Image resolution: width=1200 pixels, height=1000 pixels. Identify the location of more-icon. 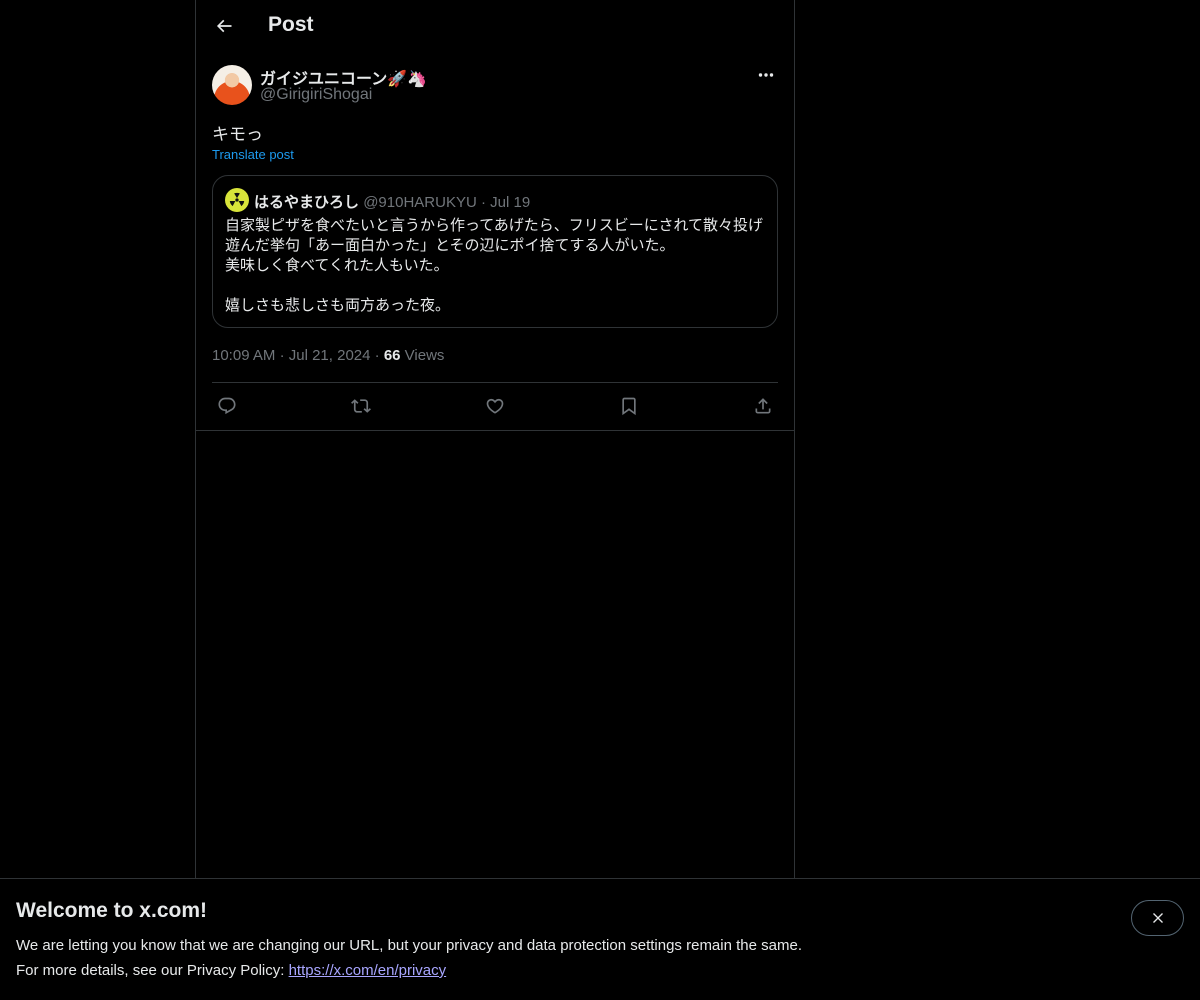
(766, 75).